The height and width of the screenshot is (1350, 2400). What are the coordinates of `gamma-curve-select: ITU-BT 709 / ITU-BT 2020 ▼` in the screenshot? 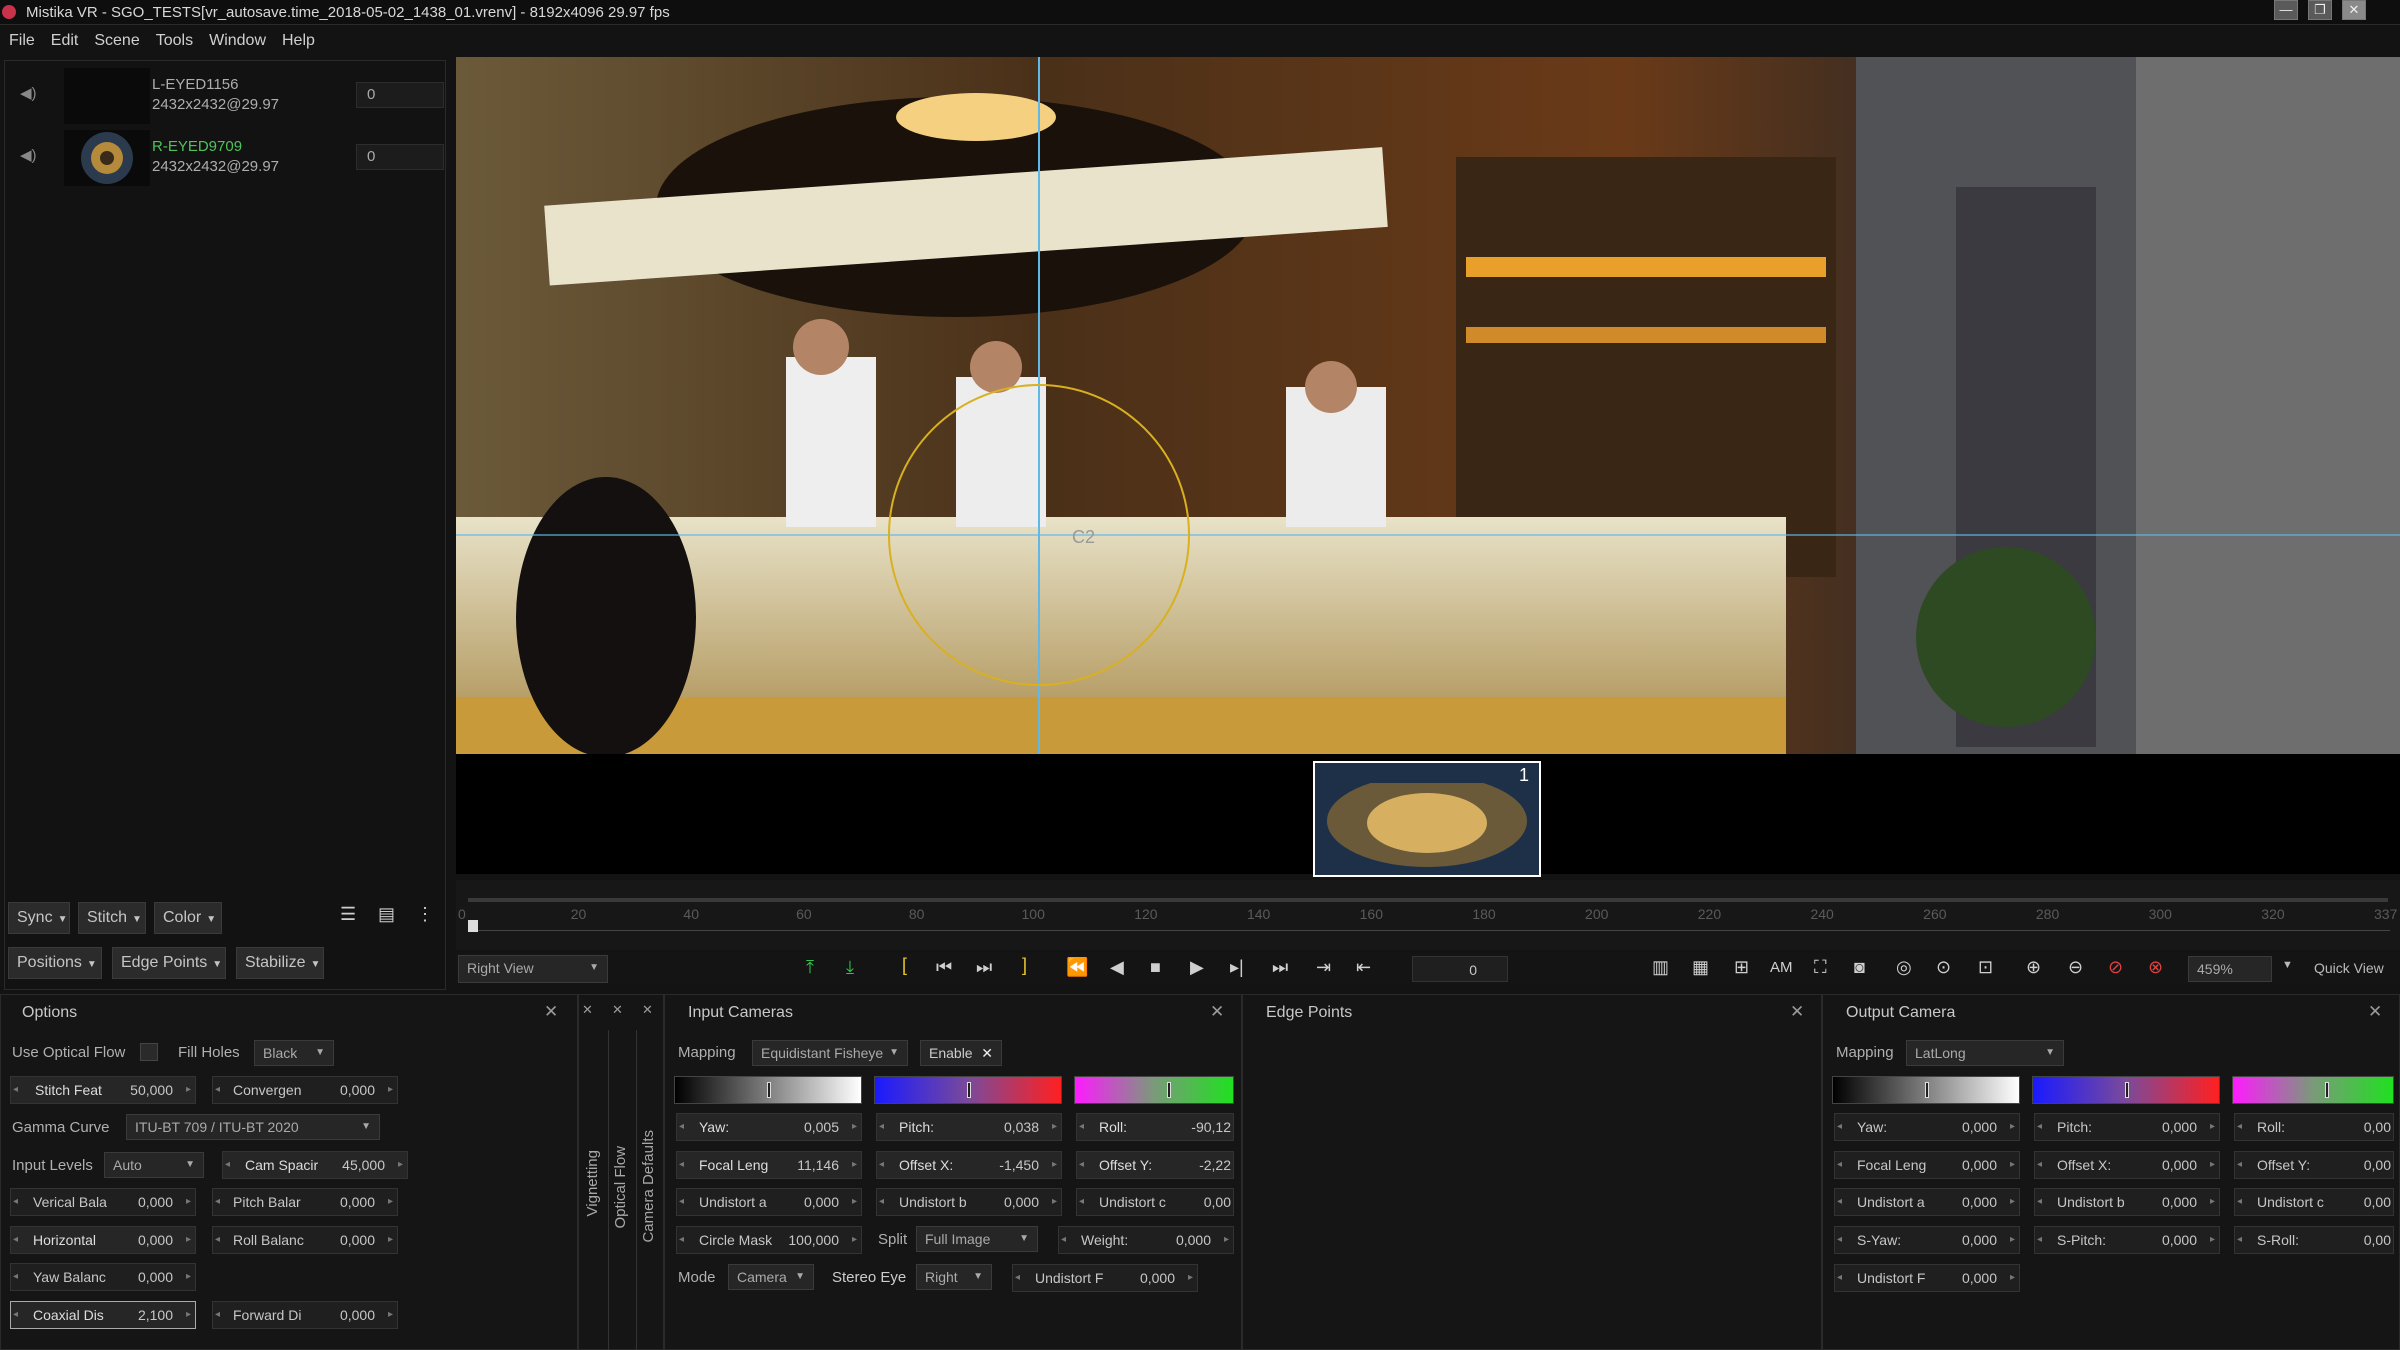 It's located at (253, 1127).